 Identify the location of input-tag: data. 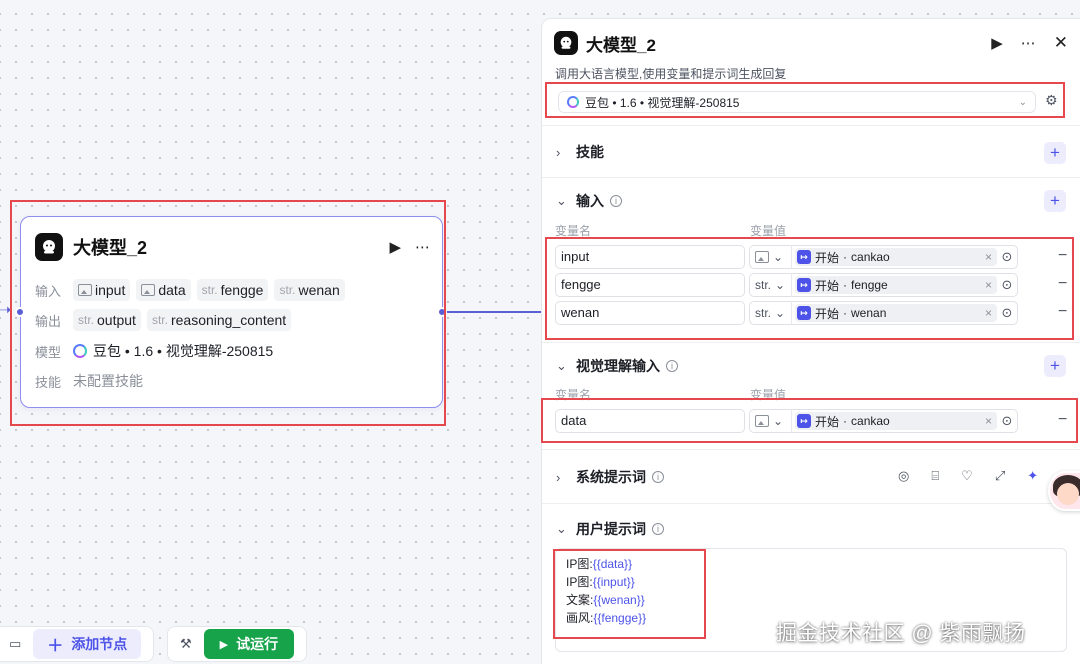
(163, 290).